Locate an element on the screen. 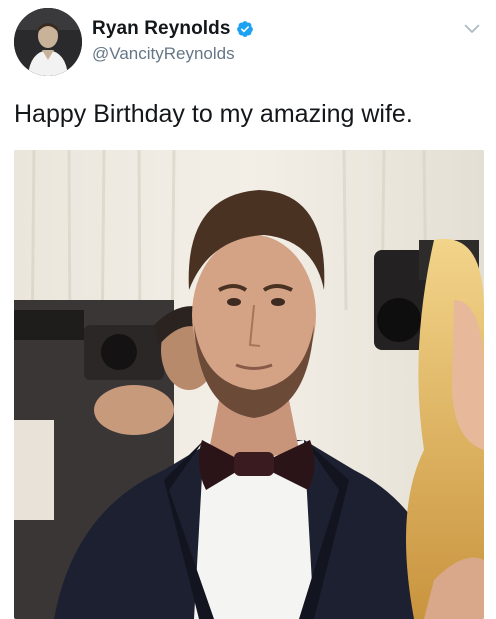 The height and width of the screenshot is (619, 496). verified-badge-icon is located at coordinates (244, 29).